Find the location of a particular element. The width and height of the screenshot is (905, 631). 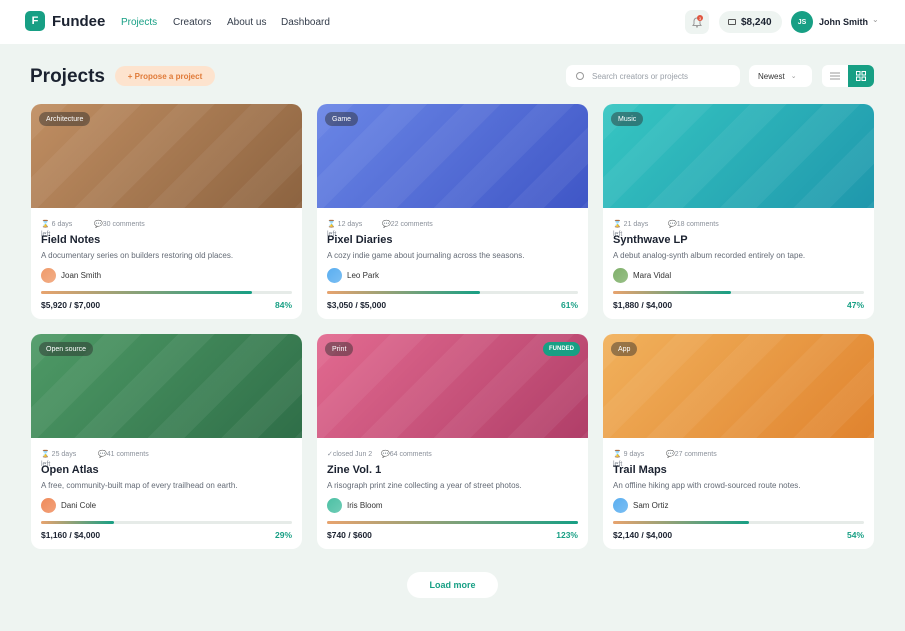

nav-about-us: About us is located at coordinates (246, 22).